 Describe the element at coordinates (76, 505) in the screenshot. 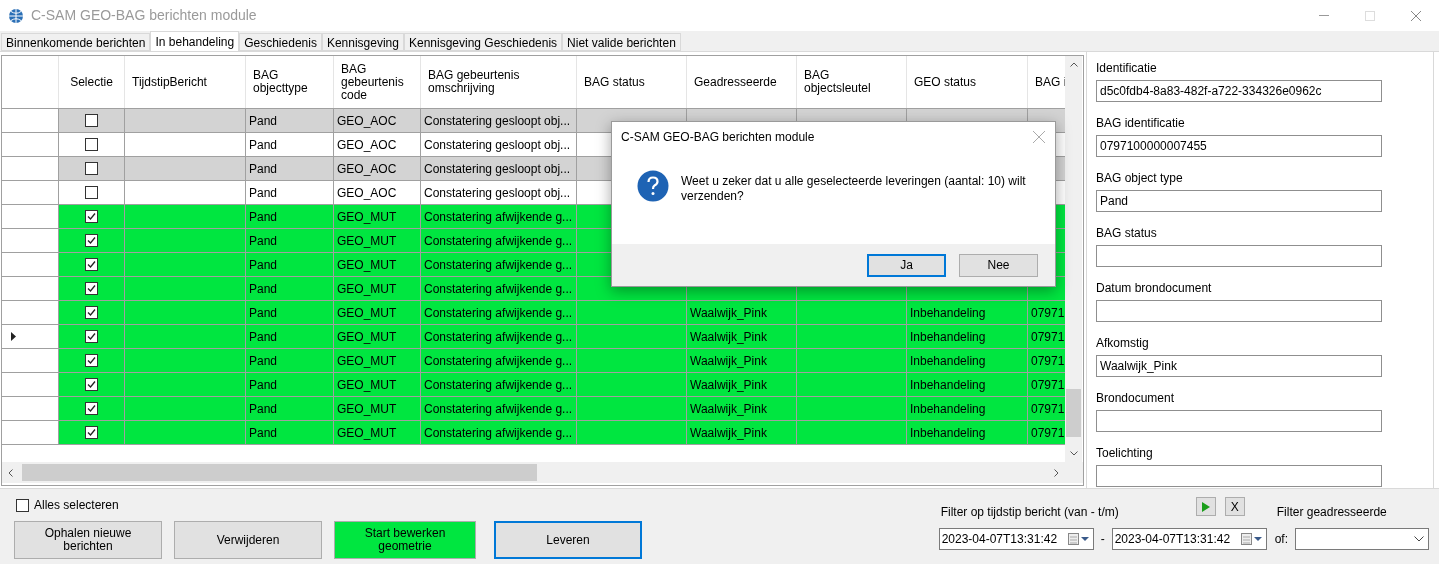

I see `checkbox-label: Alles selecteren` at that location.